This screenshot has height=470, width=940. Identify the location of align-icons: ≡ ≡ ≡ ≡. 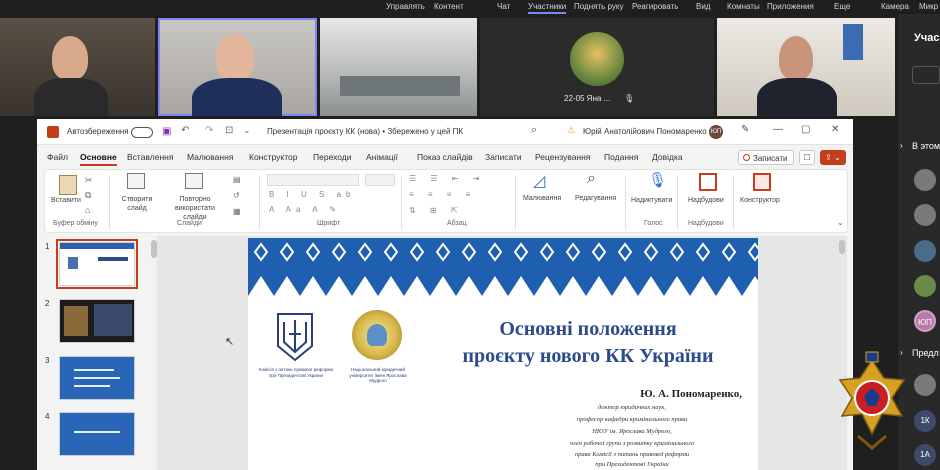
(442, 194).